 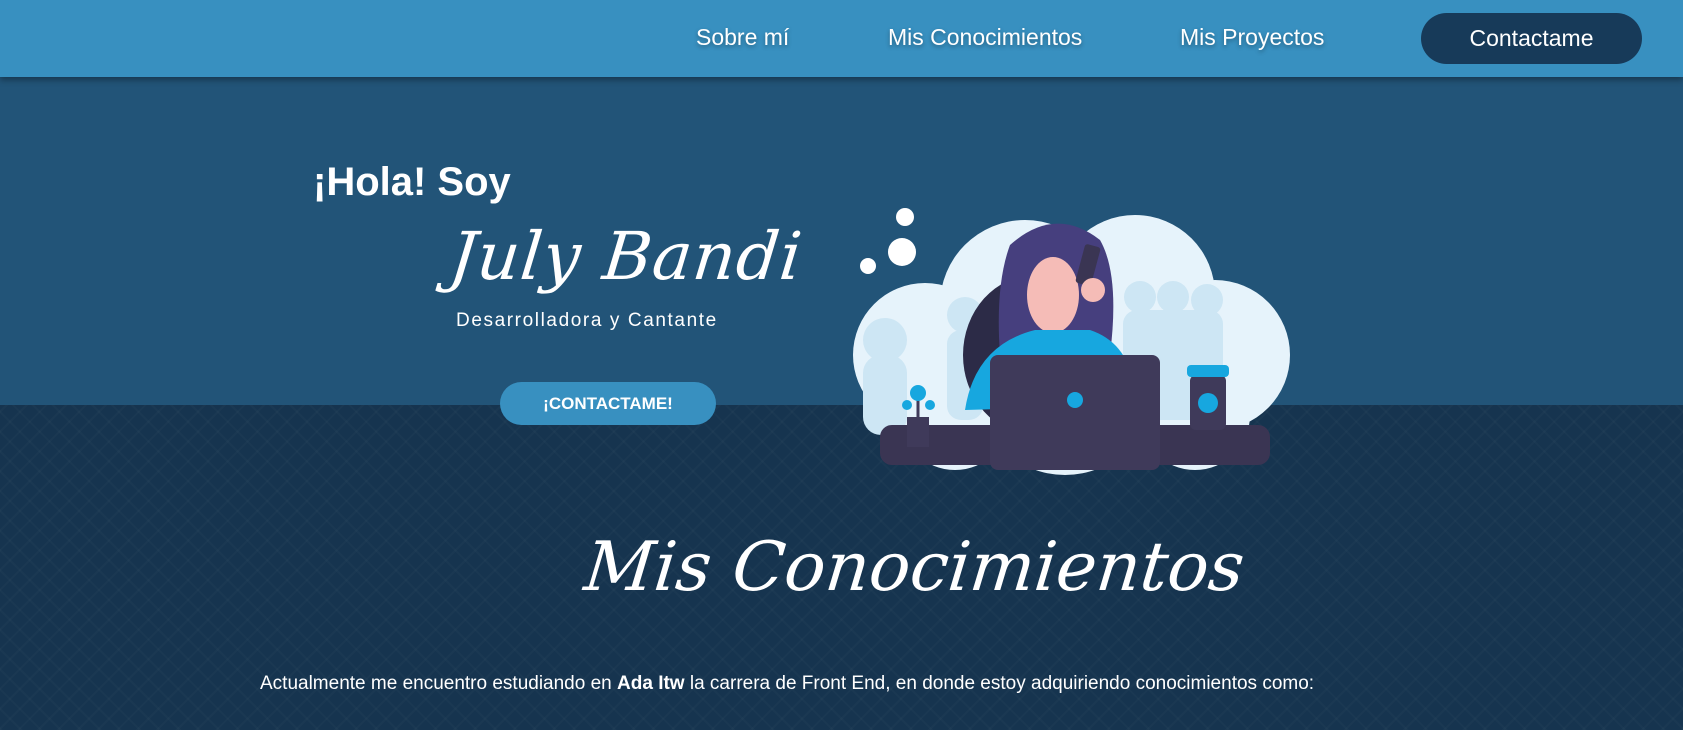 What do you see at coordinates (651, 683) in the screenshot?
I see `school-name: Ada Itw` at bounding box center [651, 683].